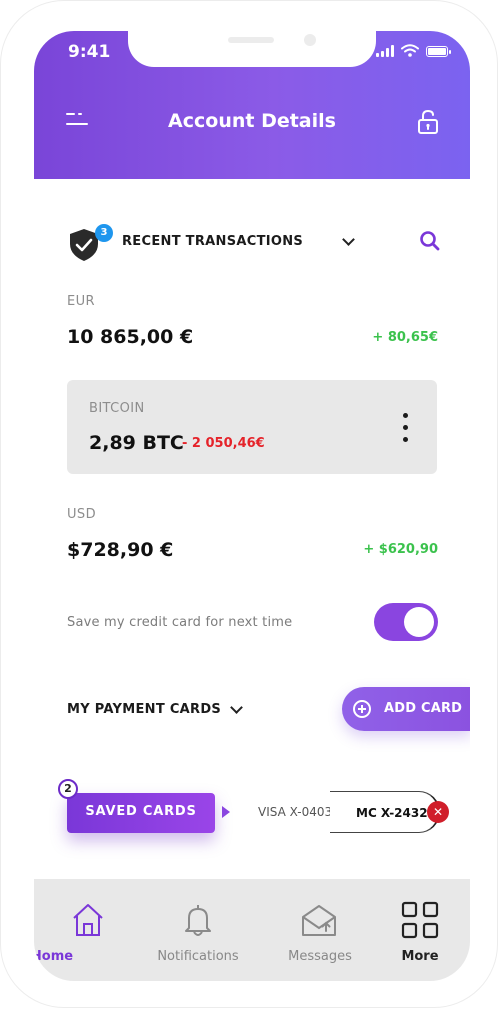  I want to click on bell-icon, so click(198, 920).